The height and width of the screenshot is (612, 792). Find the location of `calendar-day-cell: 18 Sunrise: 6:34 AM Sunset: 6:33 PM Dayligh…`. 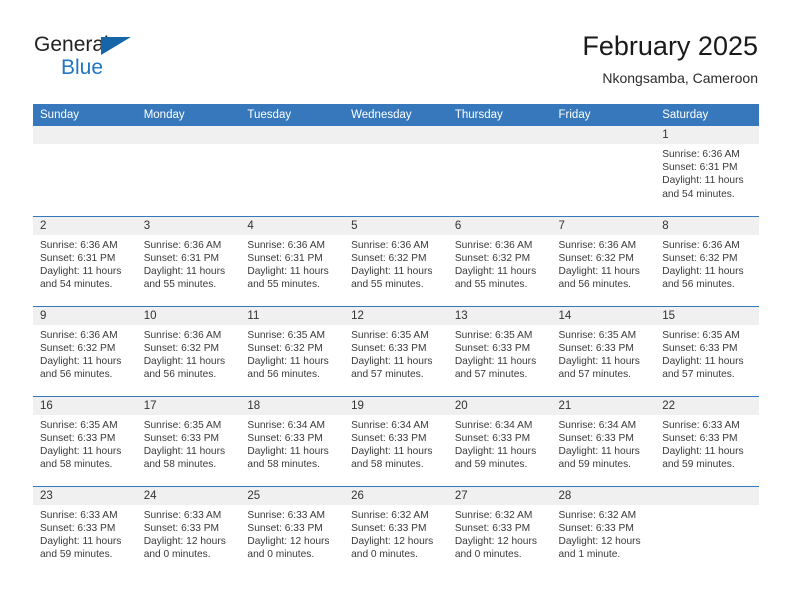

calendar-day-cell: 18 Sunrise: 6:34 AM Sunset: 6:33 PM Dayligh… is located at coordinates (292, 440).